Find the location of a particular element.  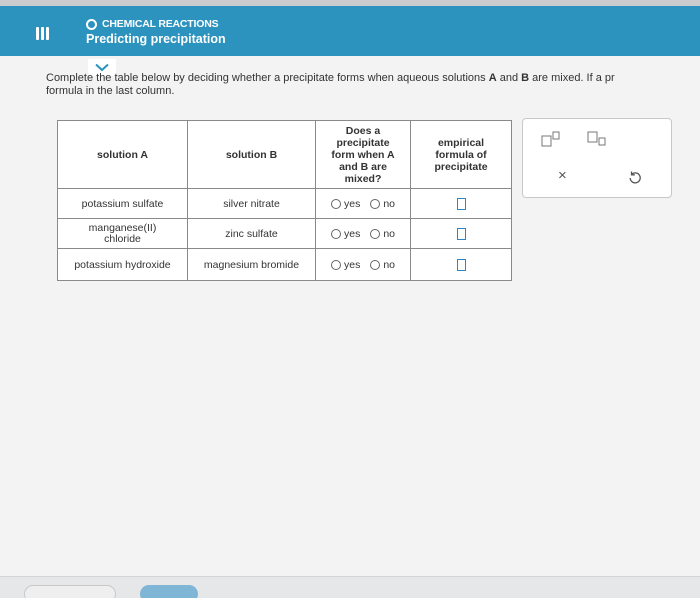

clear-button: × is located at coordinates (562, 175).